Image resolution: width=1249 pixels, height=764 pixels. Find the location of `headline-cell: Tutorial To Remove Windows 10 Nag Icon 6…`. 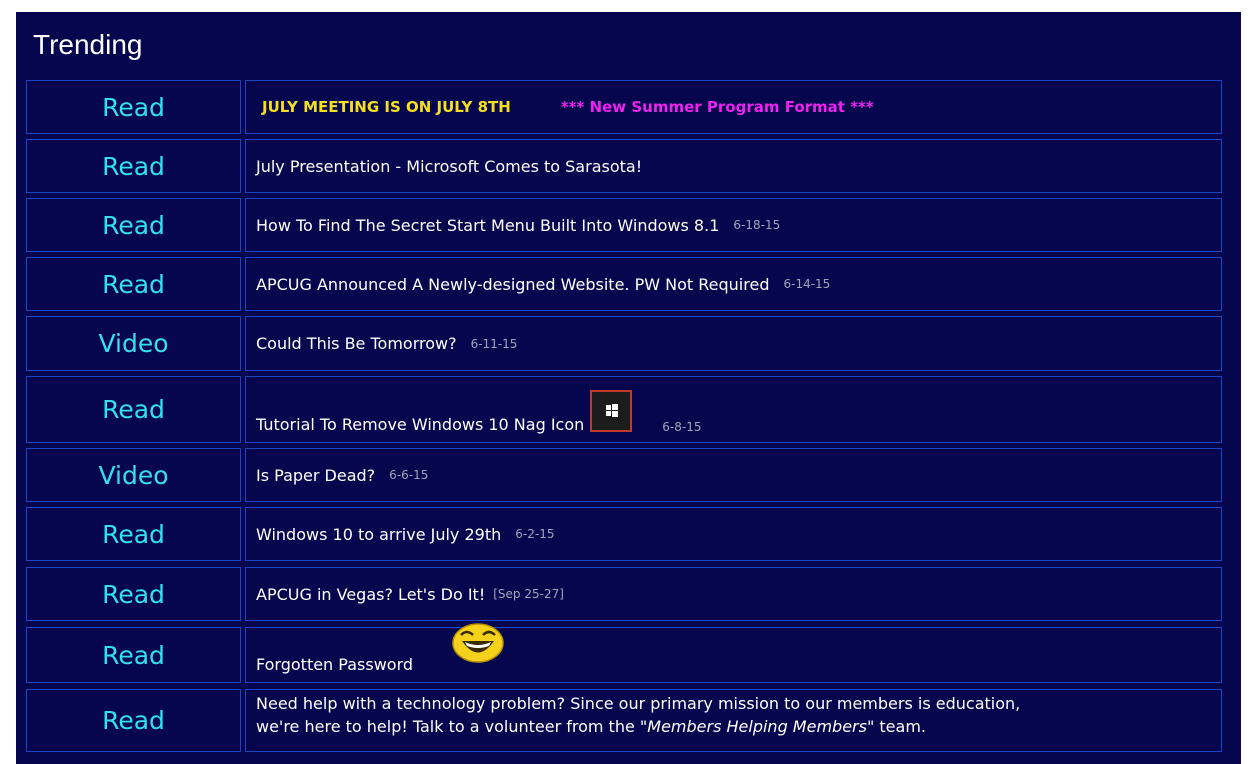

headline-cell: Tutorial To Remove Windows 10 Nag Icon 6… is located at coordinates (733, 409).